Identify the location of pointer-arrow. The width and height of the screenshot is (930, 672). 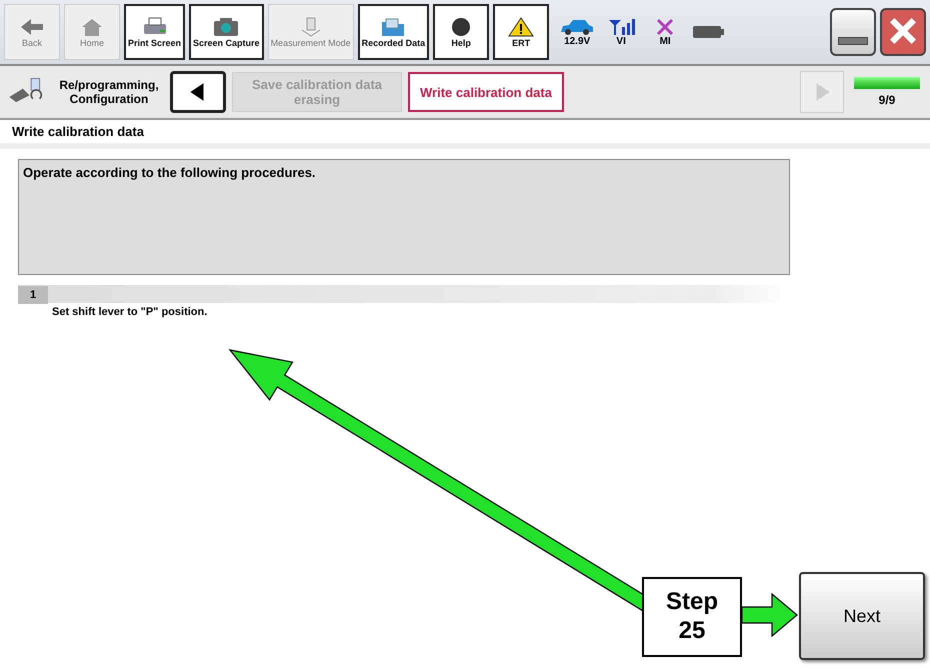
(769, 615).